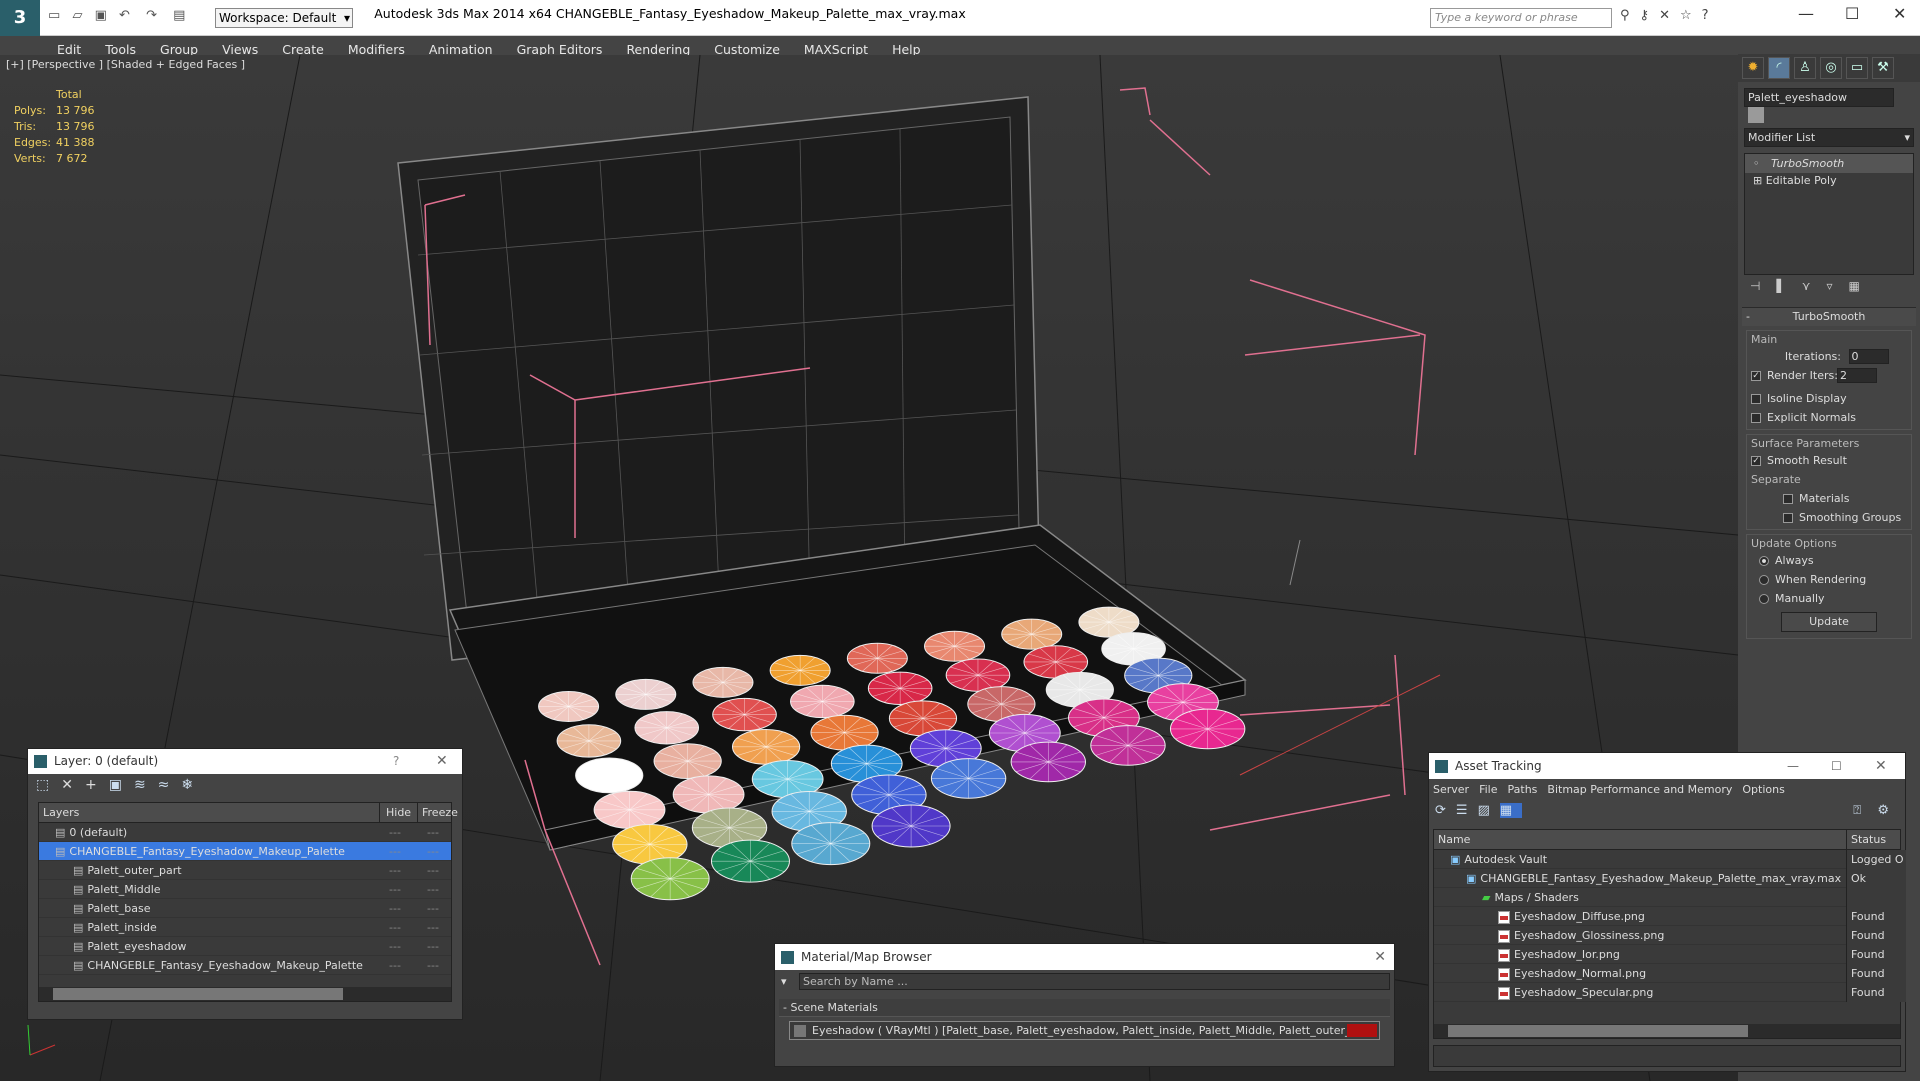  Describe the element at coordinates (1857, 68) in the screenshot. I see `display-tab-icon: ▭` at that location.